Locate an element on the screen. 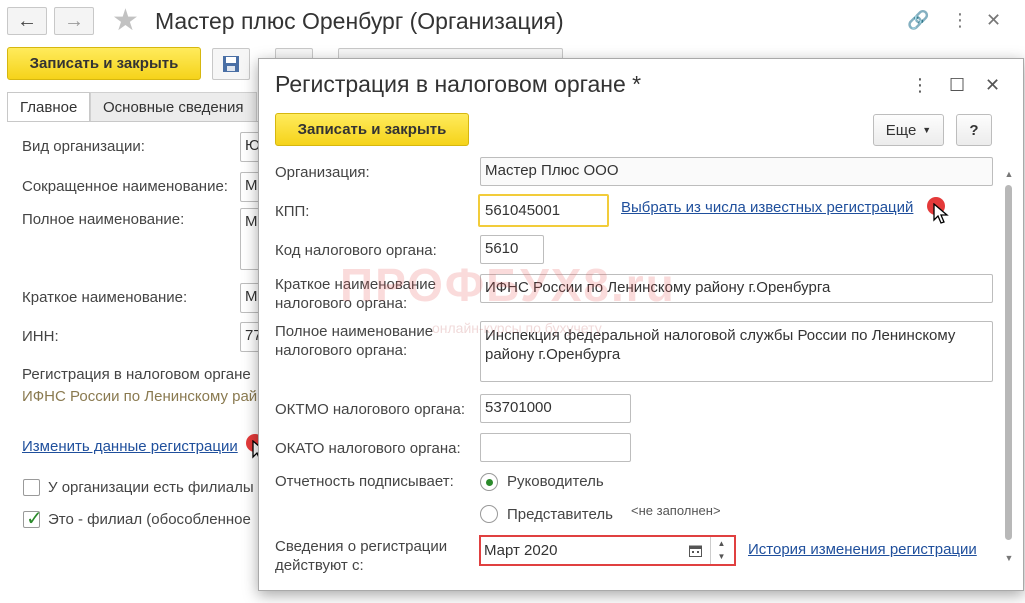 The height and width of the screenshot is (603, 1025). dialog-scrollbar: ▲ ▼ is located at coordinates (1009, 379).